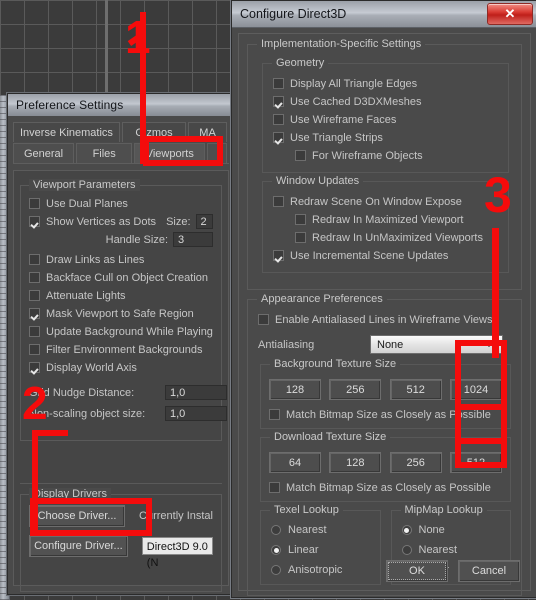 The height and width of the screenshot is (600, 536). What do you see at coordinates (87, 413) in the screenshot?
I see `non-scaling-label: Non-scaling object size:` at bounding box center [87, 413].